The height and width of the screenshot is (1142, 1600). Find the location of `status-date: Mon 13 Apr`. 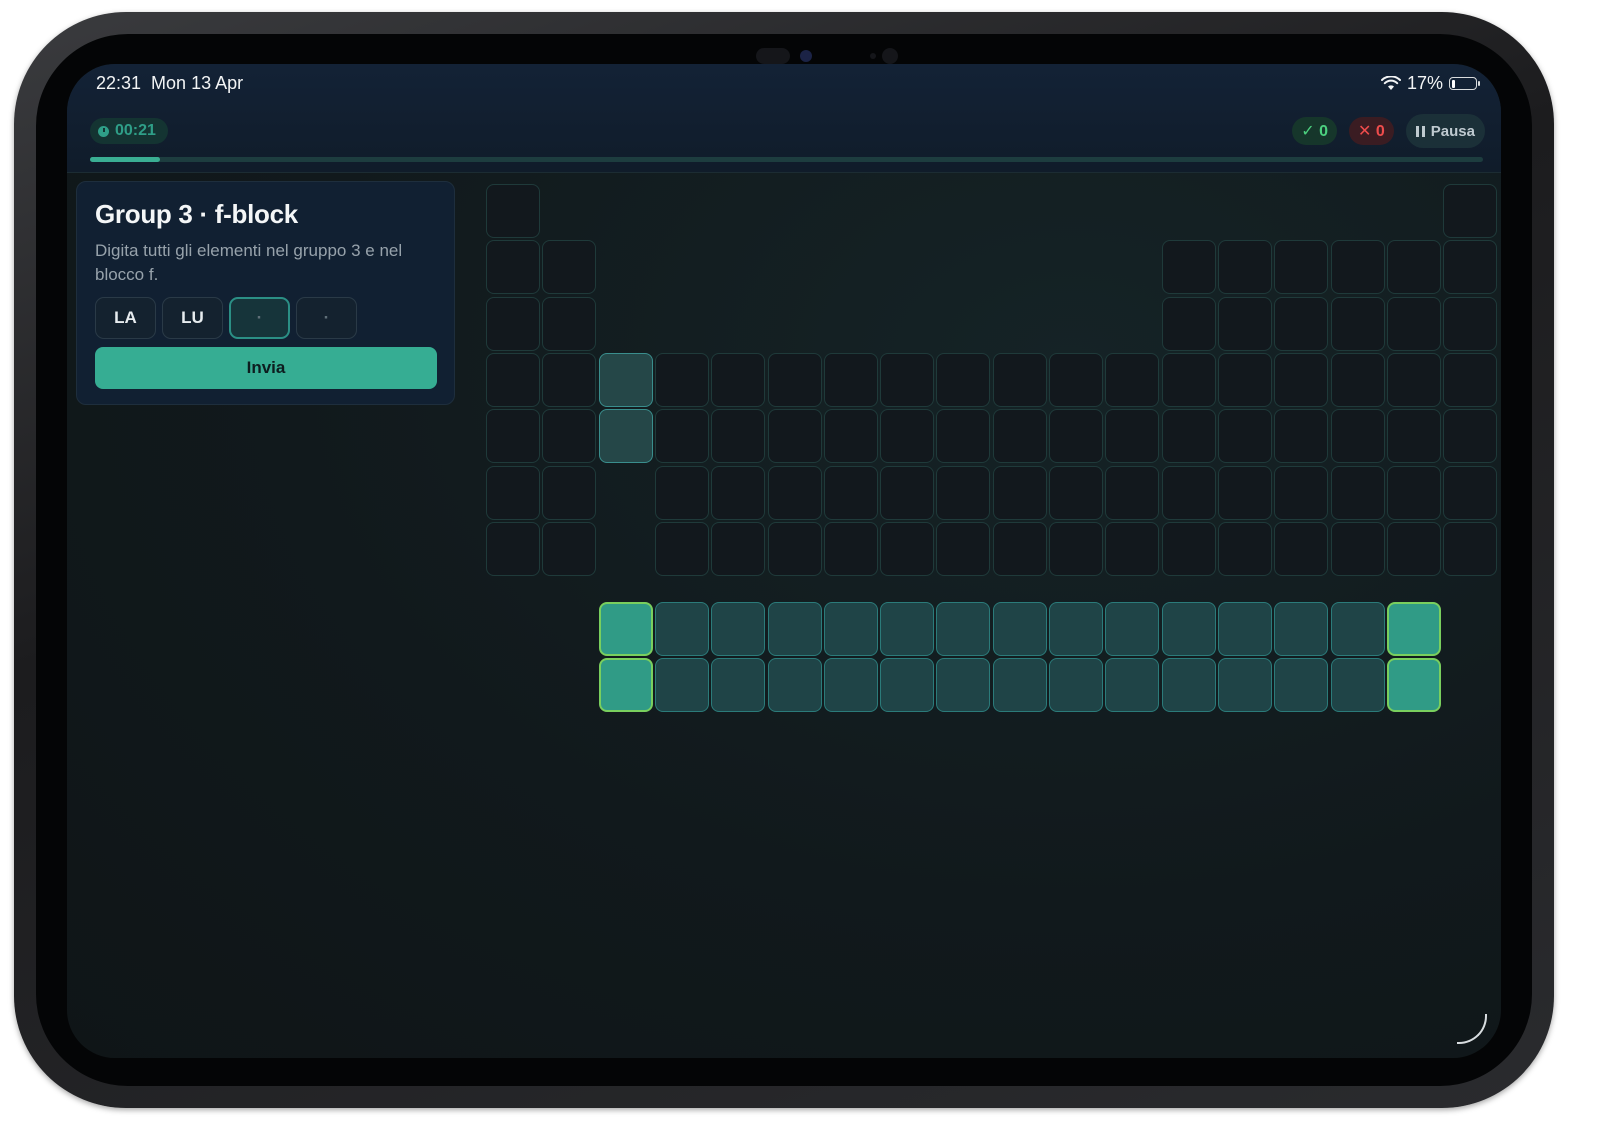

status-date: Mon 13 Apr is located at coordinates (197, 83).